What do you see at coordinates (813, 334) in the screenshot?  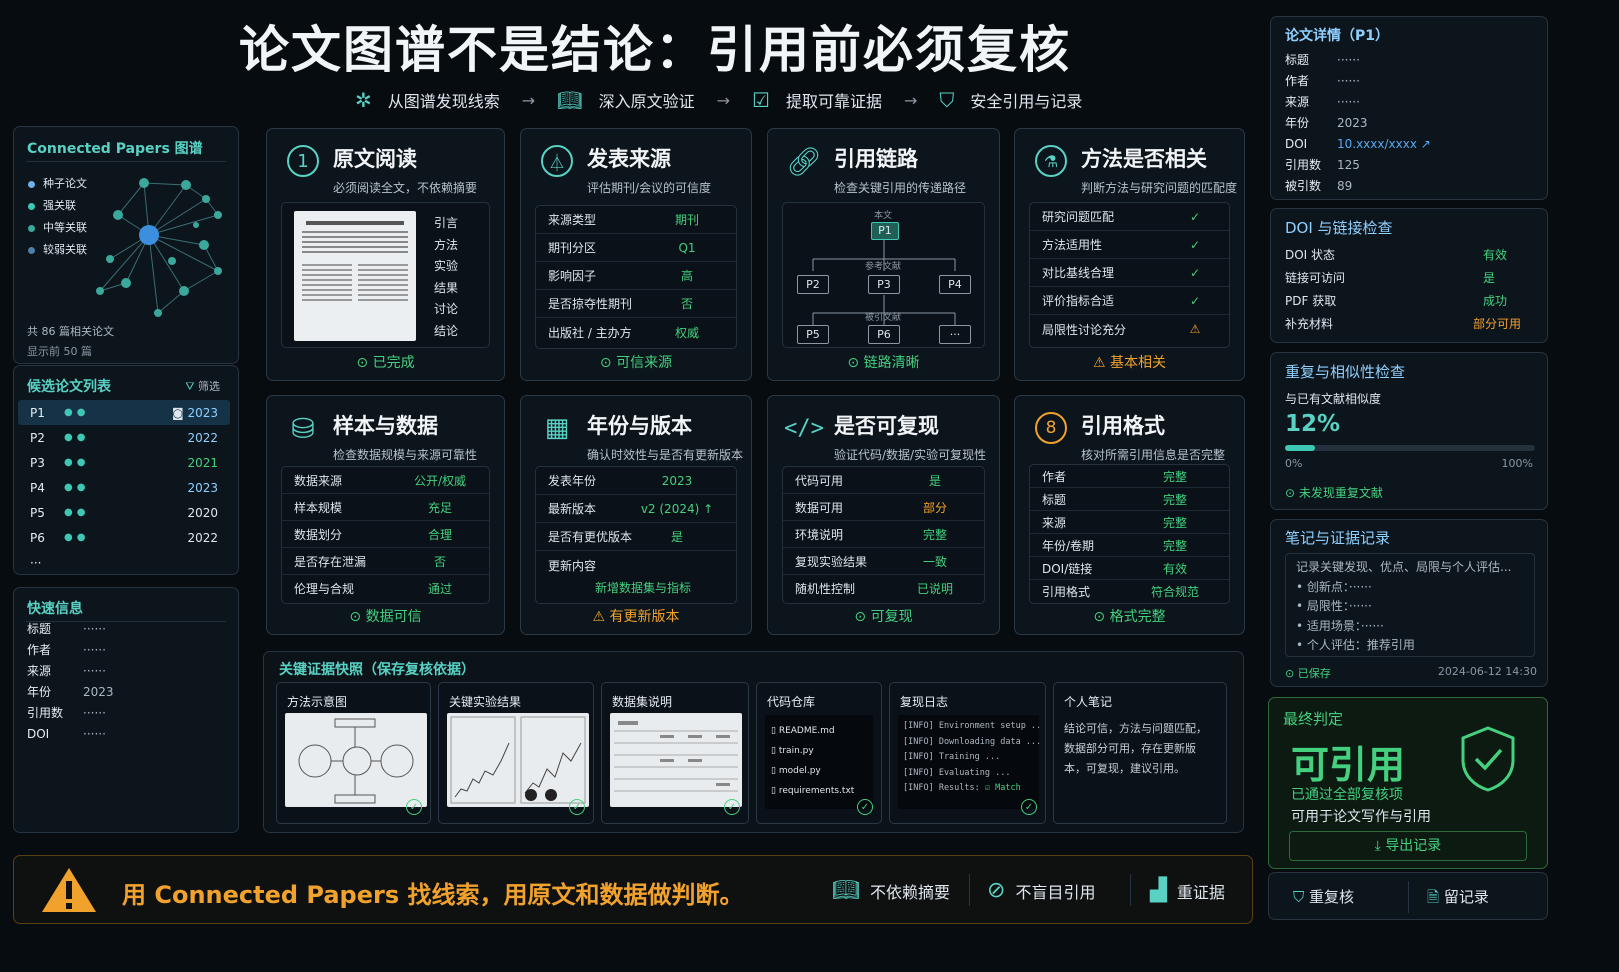 I see `chain-node: P5` at bounding box center [813, 334].